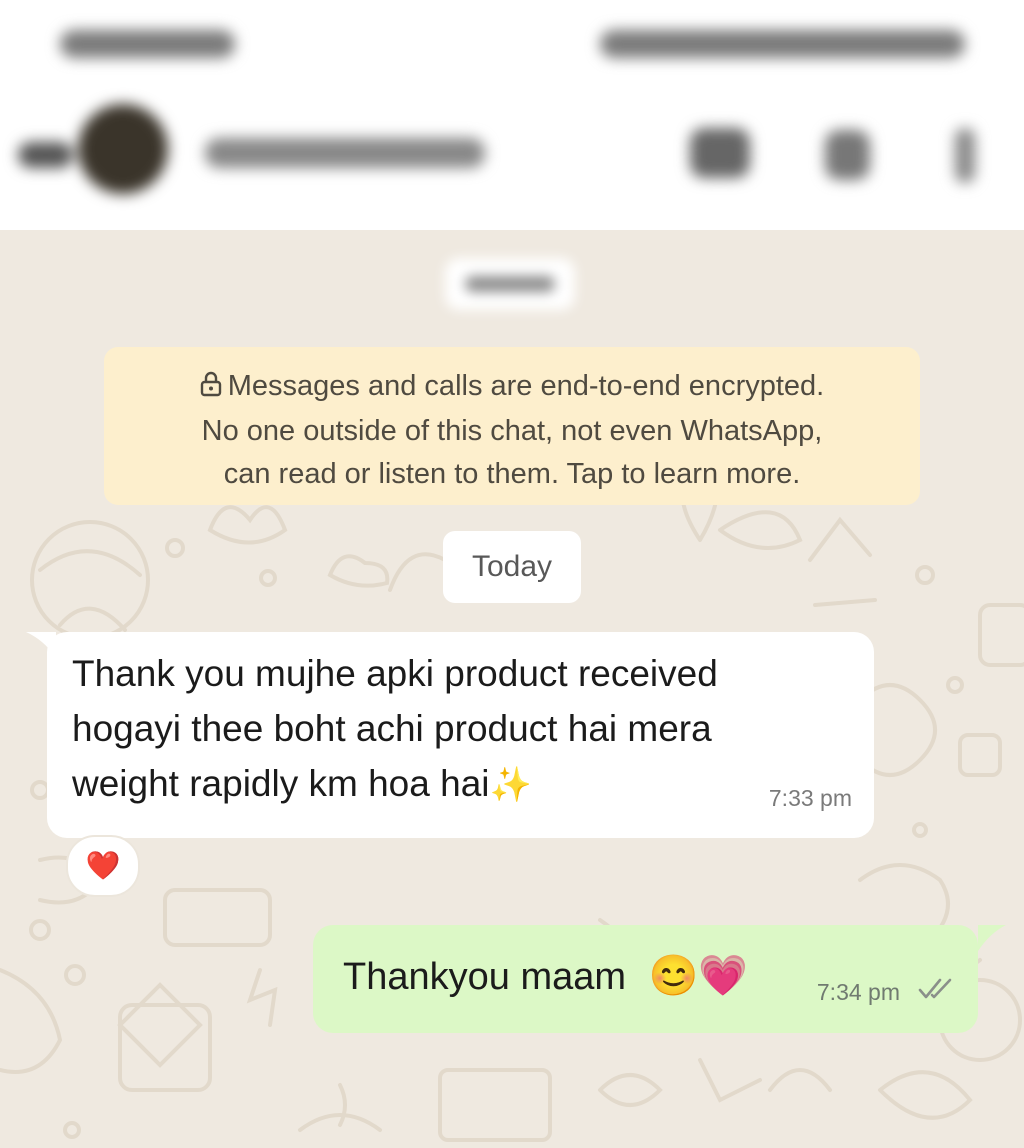 The width and height of the screenshot is (1024, 1148). I want to click on outgoing-bubble-tail, so click(992, 938).